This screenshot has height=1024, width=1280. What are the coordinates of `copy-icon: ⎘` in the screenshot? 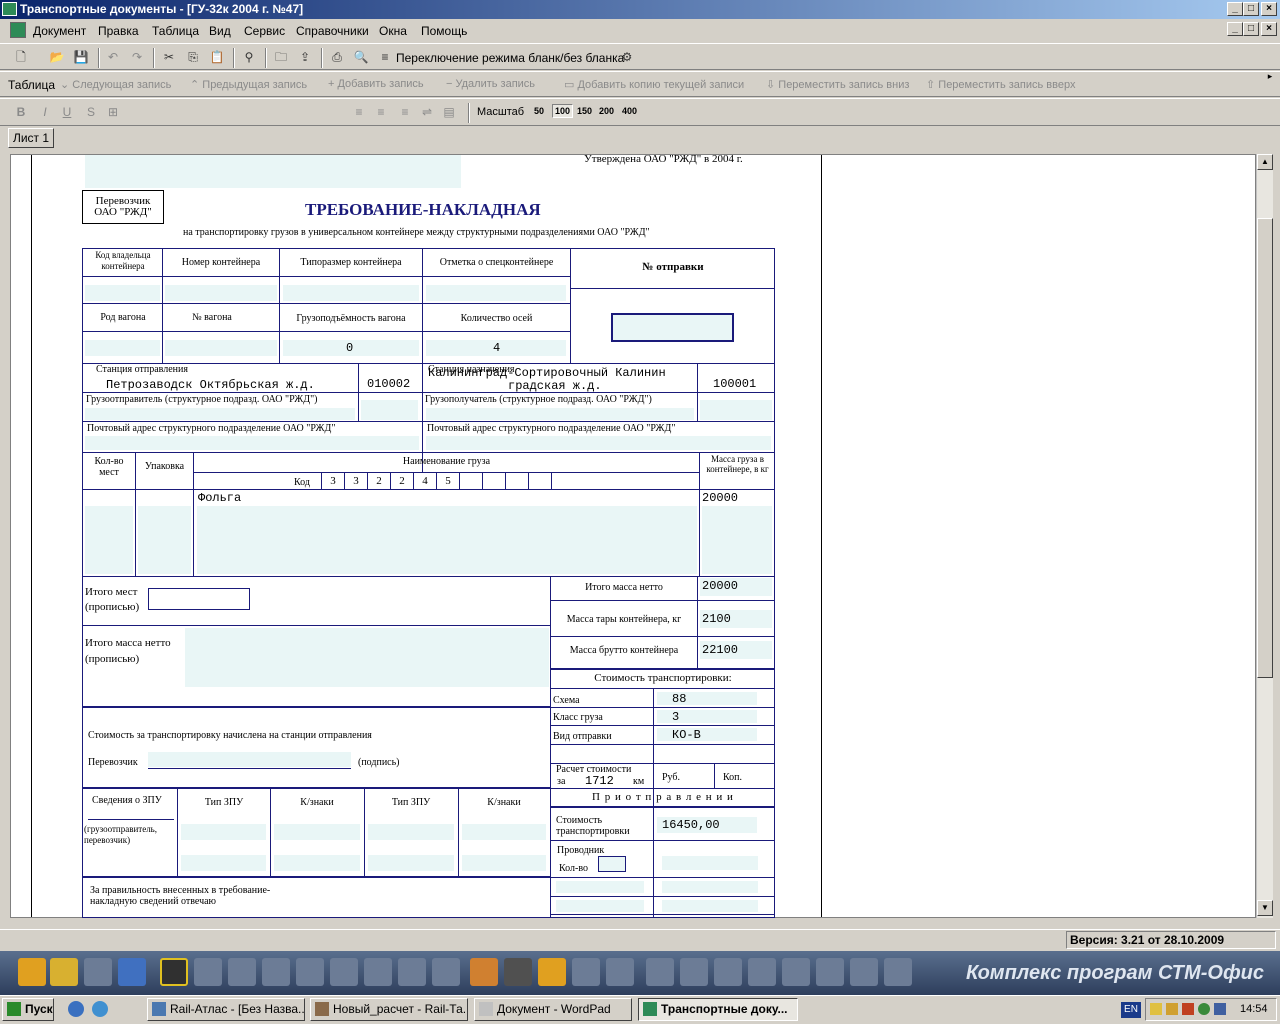 It's located at (193, 57).